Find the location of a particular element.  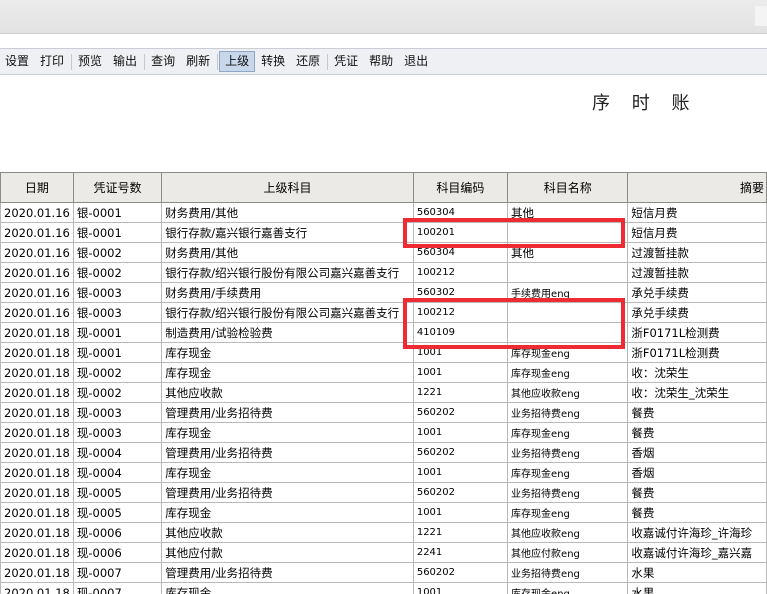

table-row: 2020.01.16 银-0001 银行存款/嘉兴银行嘉善支行 100201 短信月费 is located at coordinates (383, 232).